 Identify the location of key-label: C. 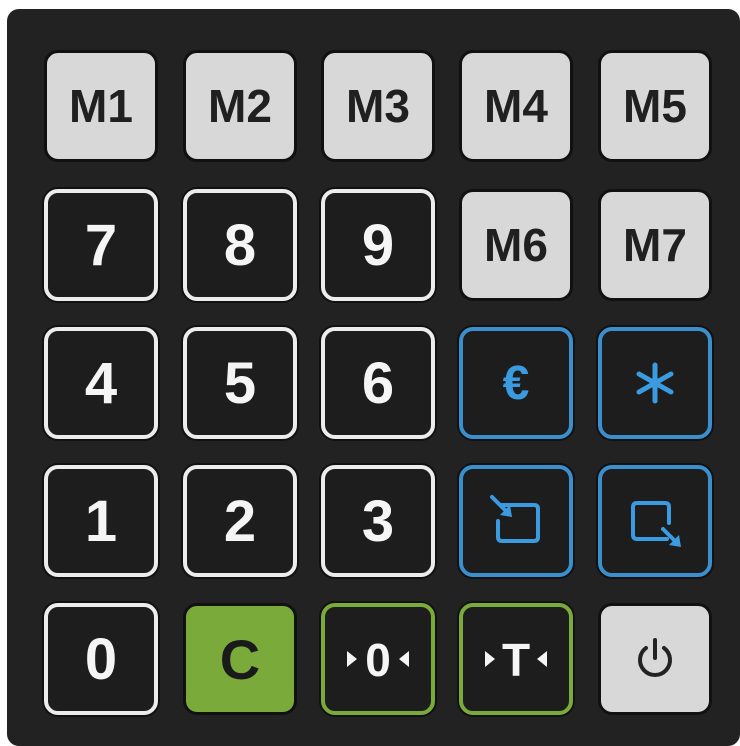
(240, 659).